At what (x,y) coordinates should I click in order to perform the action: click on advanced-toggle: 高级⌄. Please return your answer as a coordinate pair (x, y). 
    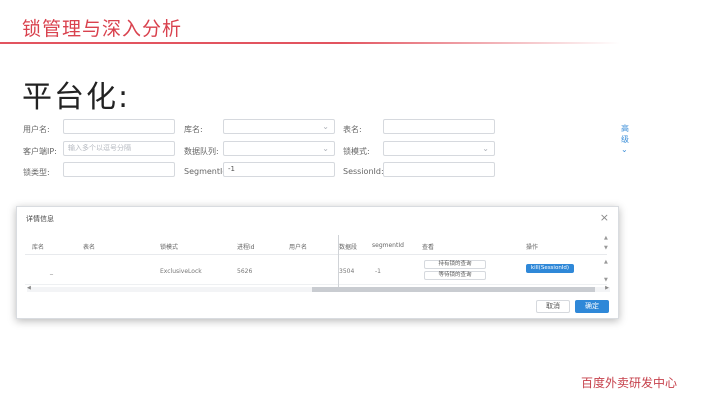
    Looking at the image, I should click on (625, 138).